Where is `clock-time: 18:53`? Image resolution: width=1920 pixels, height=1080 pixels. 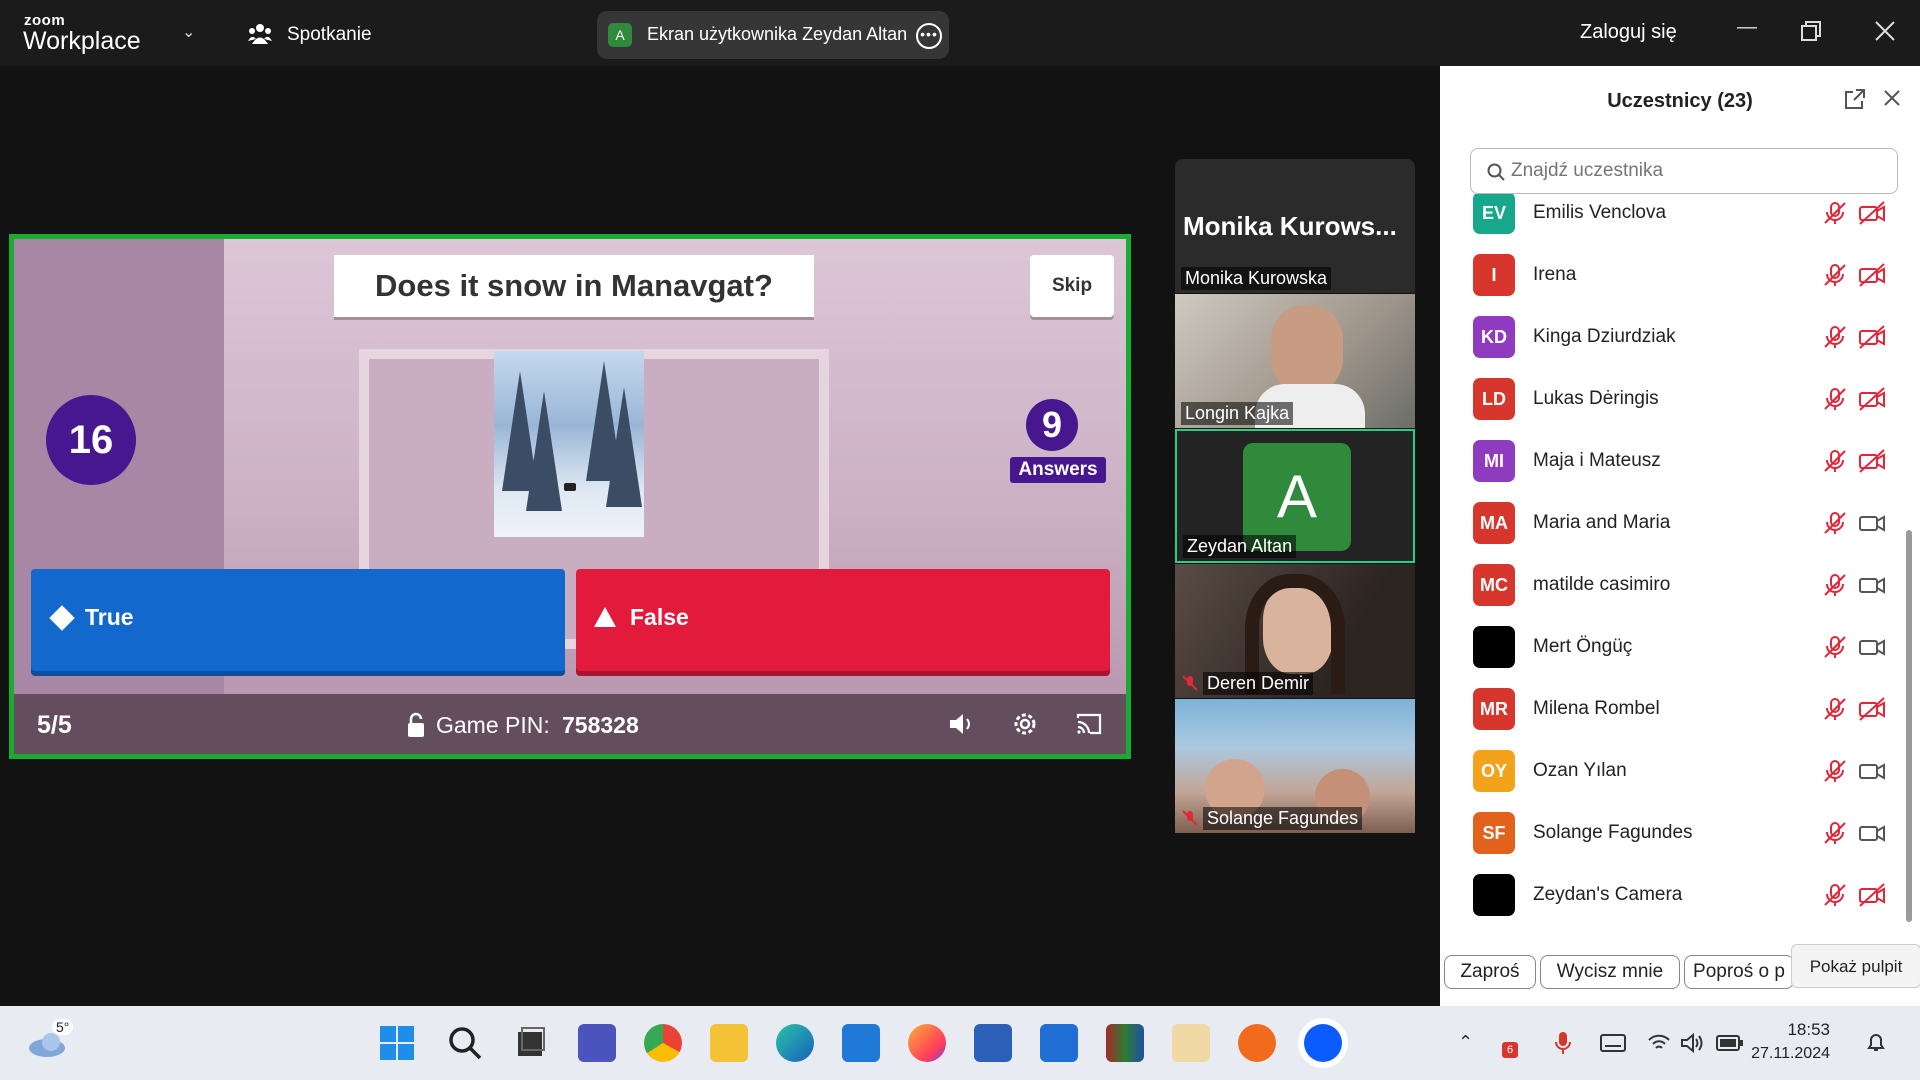
clock-time: 18:53 is located at coordinates (1795, 1030).